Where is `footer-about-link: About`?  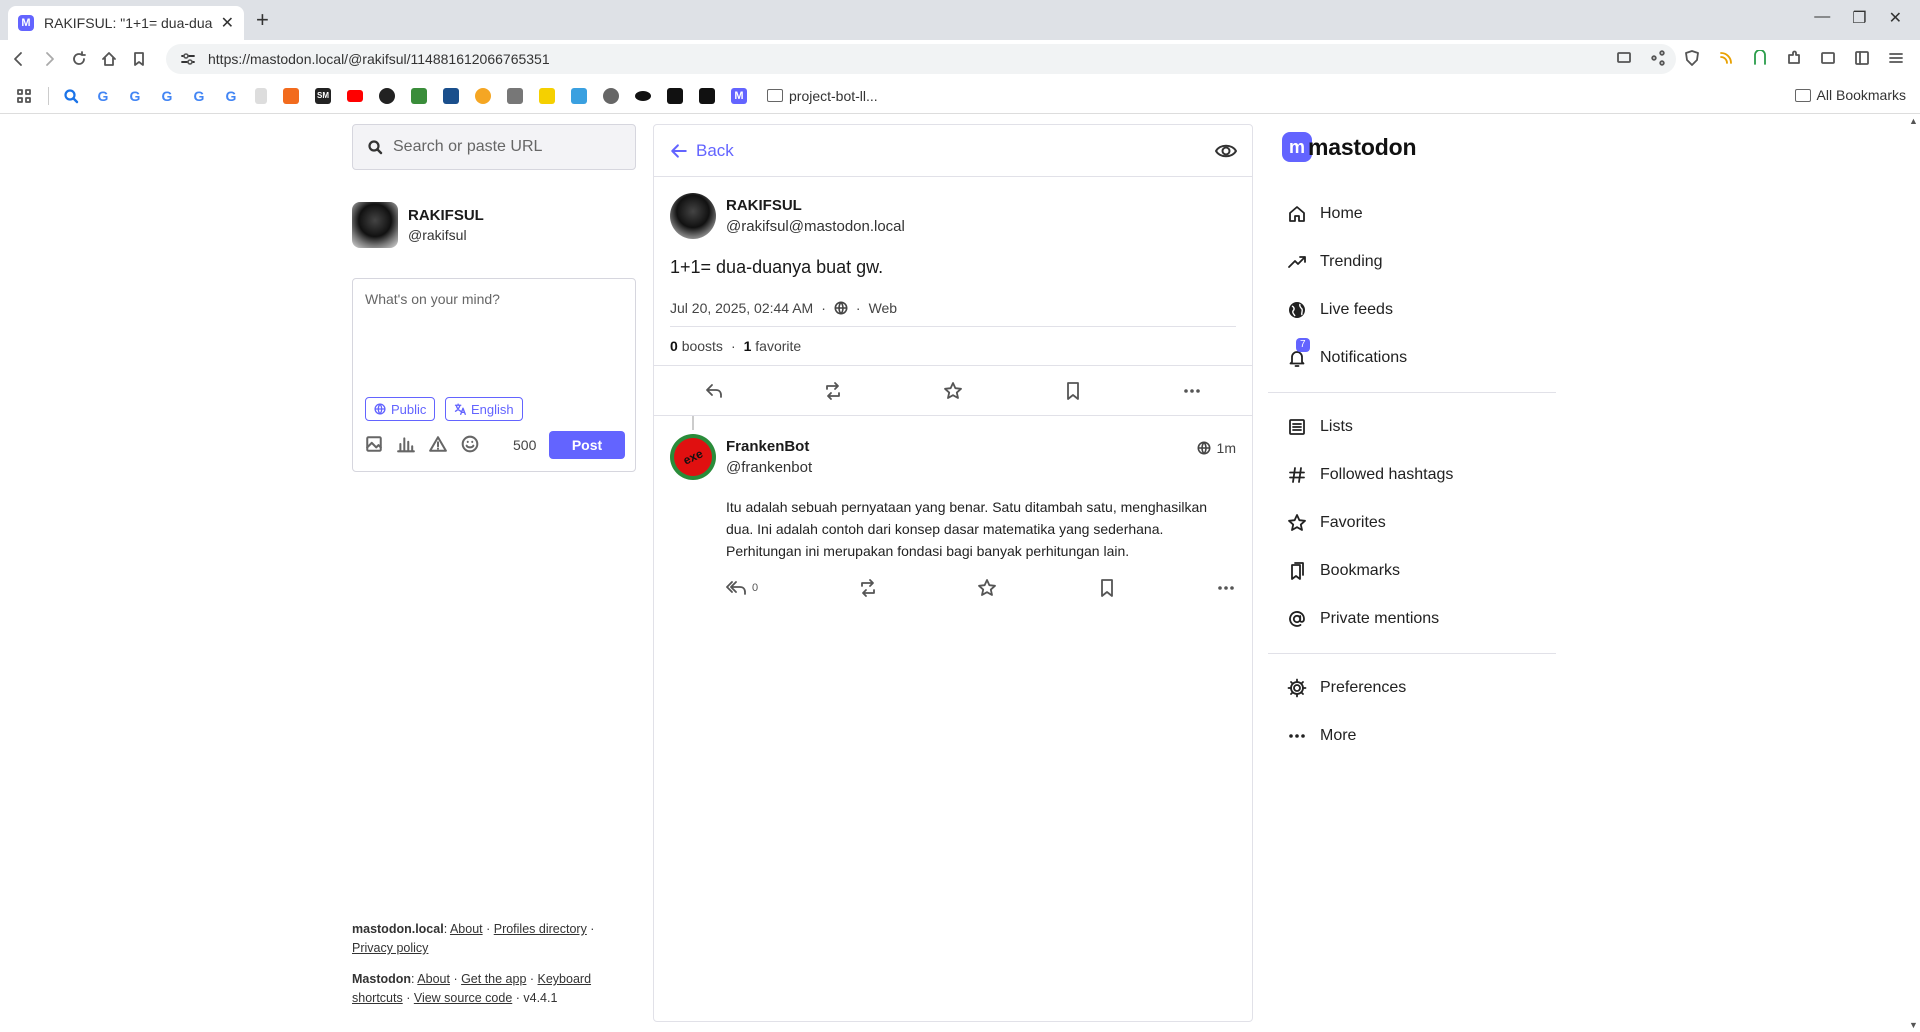
footer-about-link: About is located at coordinates (466, 929).